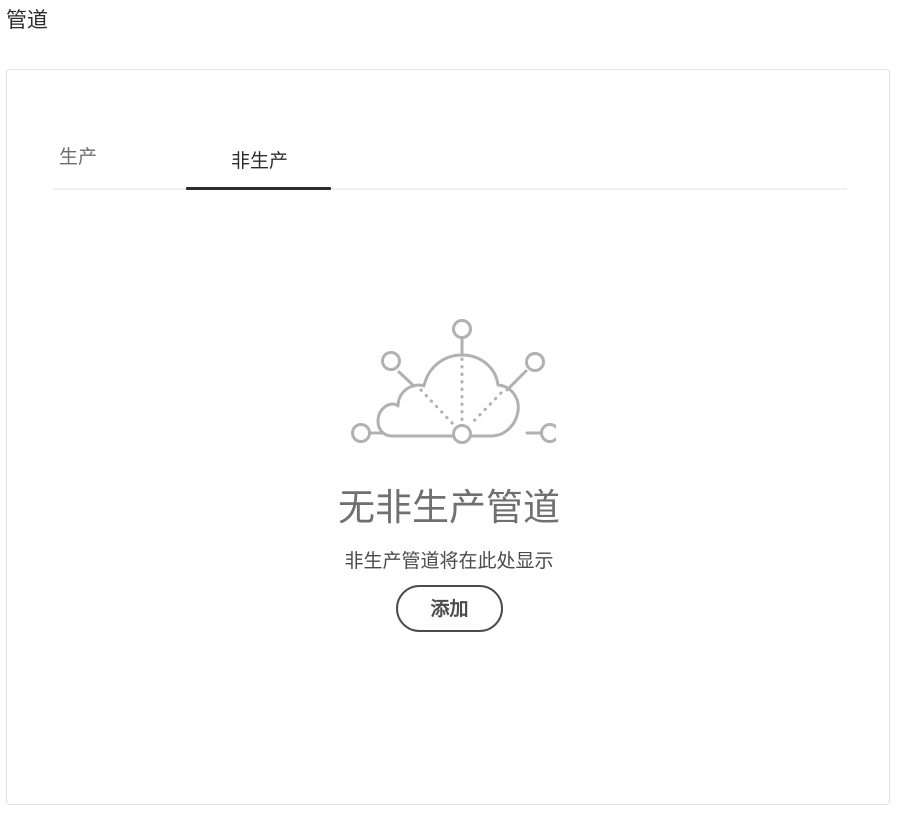 Image resolution: width=900 pixels, height=816 pixels. Describe the element at coordinates (78, 157) in the screenshot. I see `tab-production-label: 生产` at that location.